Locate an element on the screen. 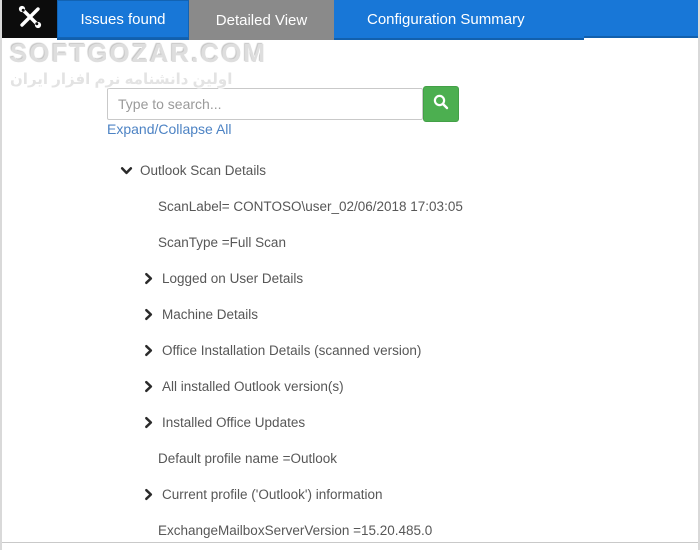 This screenshot has width=700, height=550. tree-item-outlook-scan-details: Outlook Scan Details is located at coordinates (193, 170).